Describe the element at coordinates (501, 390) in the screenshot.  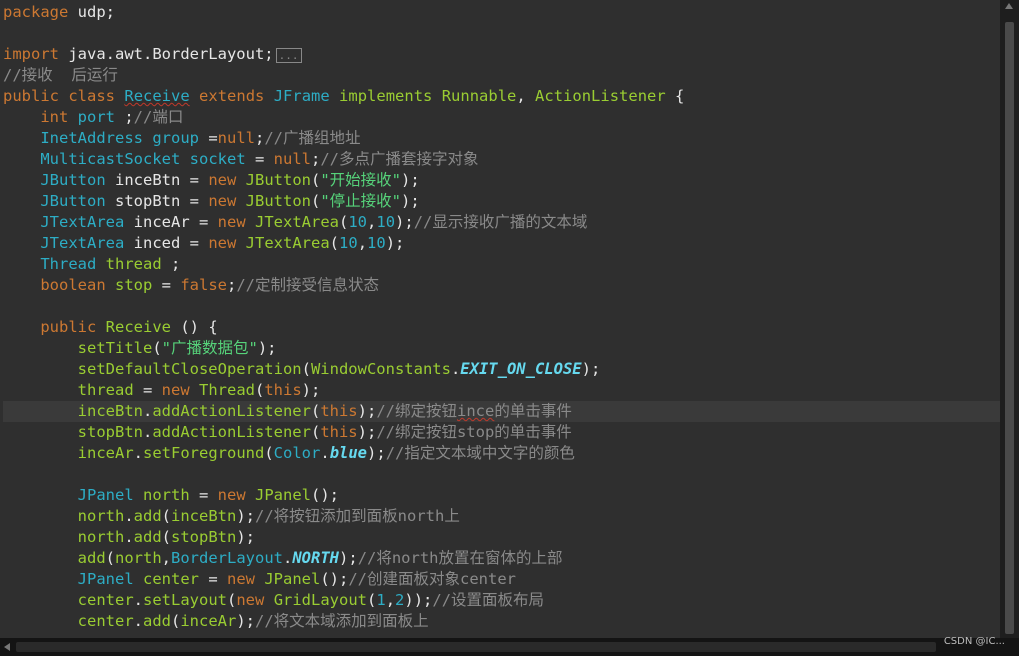
I see `code-line: thread = new Thread(this);` at that location.